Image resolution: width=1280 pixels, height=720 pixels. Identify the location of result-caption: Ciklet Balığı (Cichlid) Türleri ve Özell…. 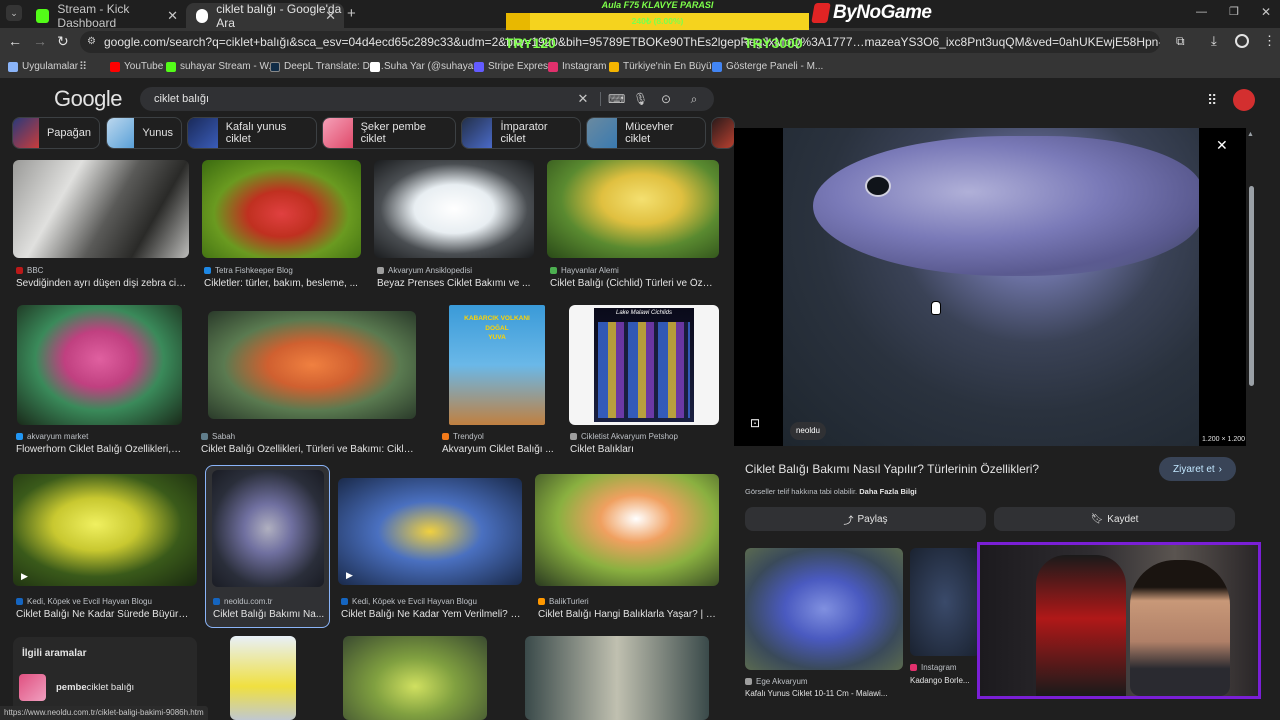
(633, 283).